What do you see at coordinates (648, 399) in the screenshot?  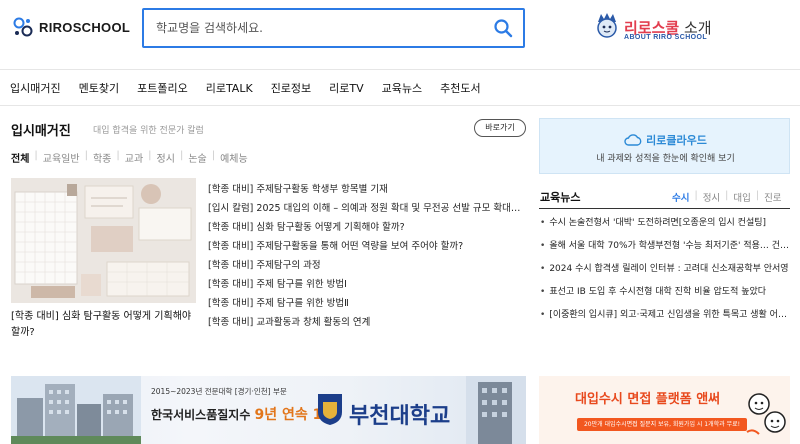 I see `answer-banner-title: 대입수시 면접 플랫폼 앤써` at bounding box center [648, 399].